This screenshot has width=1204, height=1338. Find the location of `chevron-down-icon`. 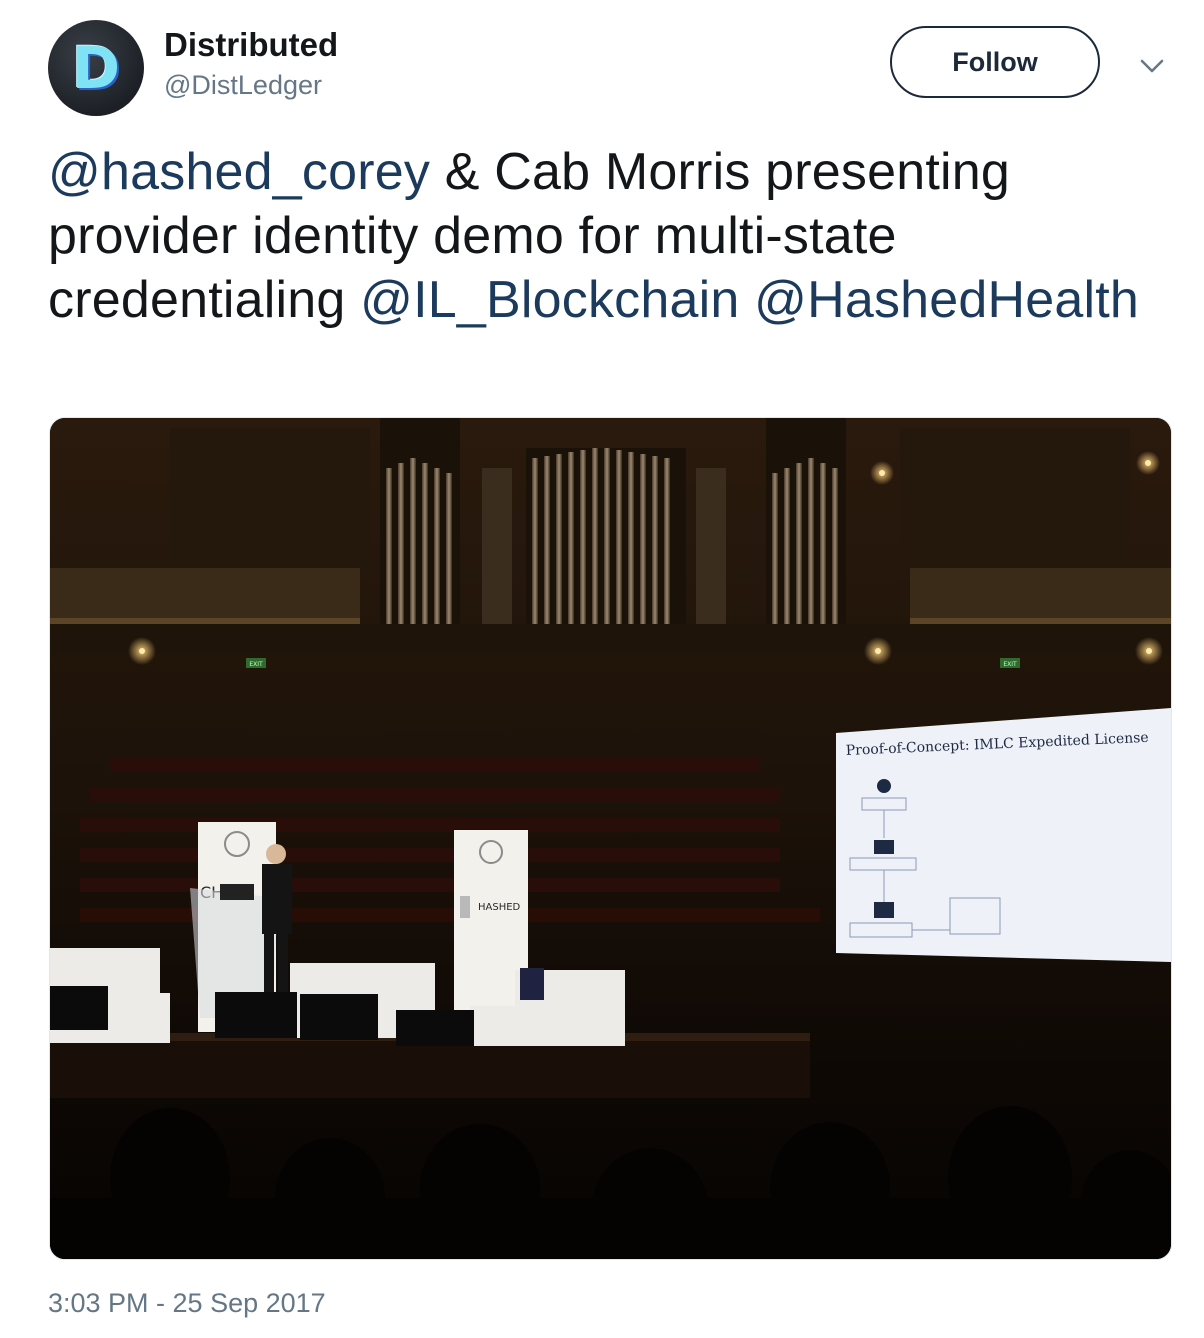

chevron-down-icon is located at coordinates (1152, 66).